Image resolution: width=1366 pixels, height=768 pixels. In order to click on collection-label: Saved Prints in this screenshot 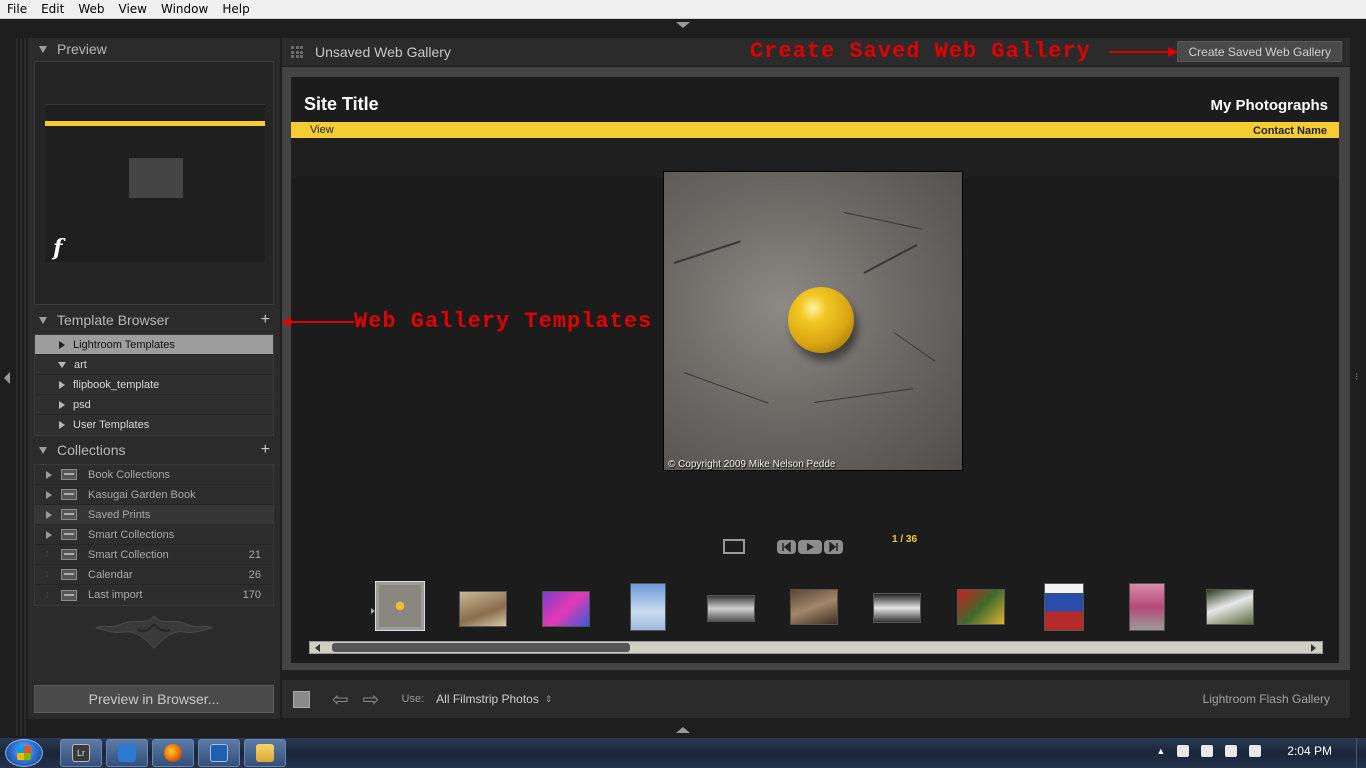, I will do `click(119, 514)`.